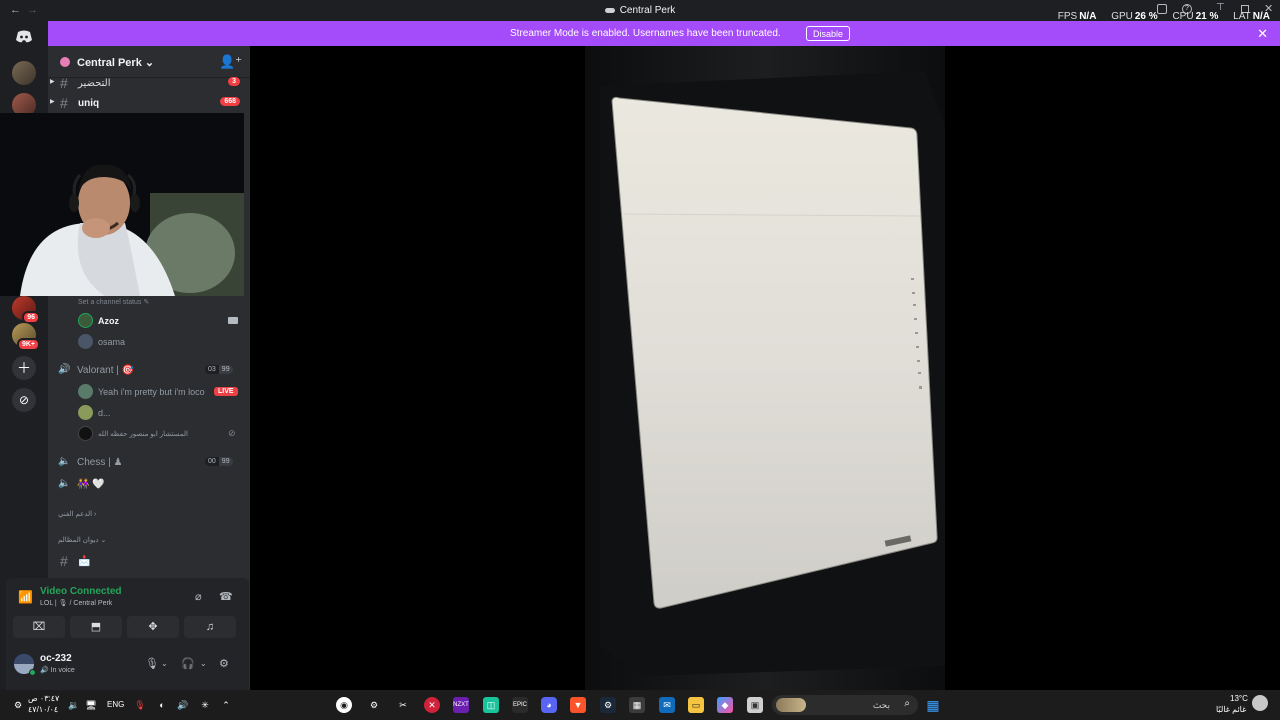 This screenshot has width=1280, height=720. What do you see at coordinates (933, 705) in the screenshot?
I see `windows-start-icon: ▦` at bounding box center [933, 705].